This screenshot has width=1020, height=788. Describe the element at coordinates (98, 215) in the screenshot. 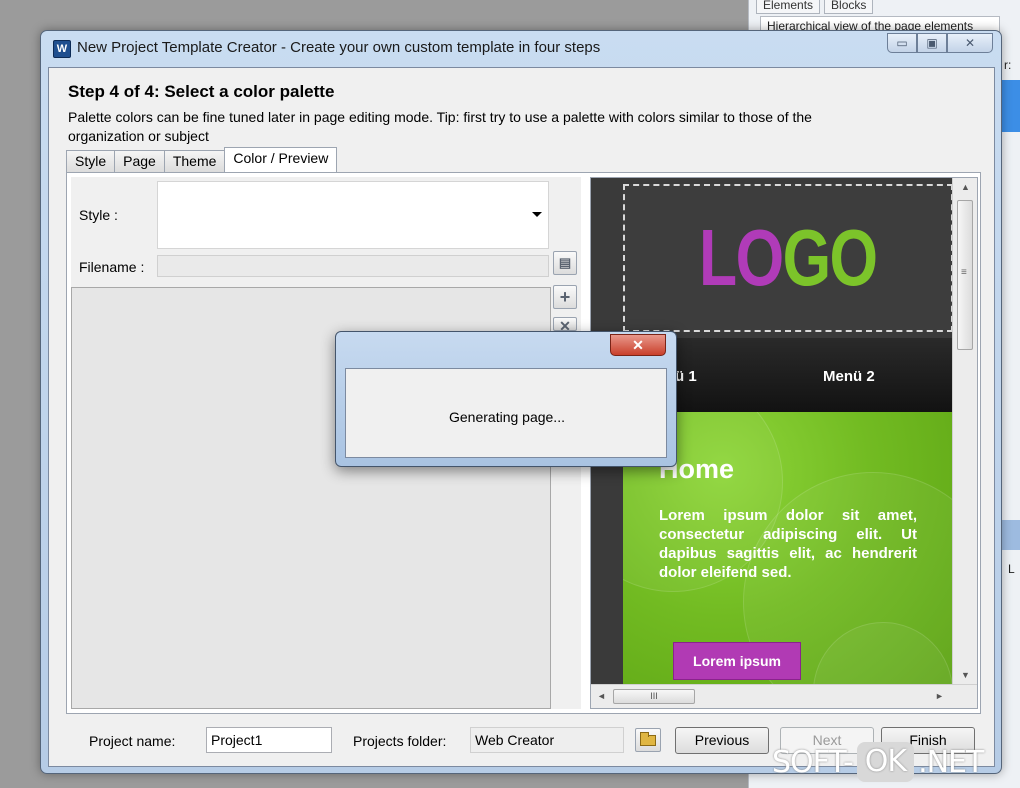

I see `style-label: Style :` at that location.